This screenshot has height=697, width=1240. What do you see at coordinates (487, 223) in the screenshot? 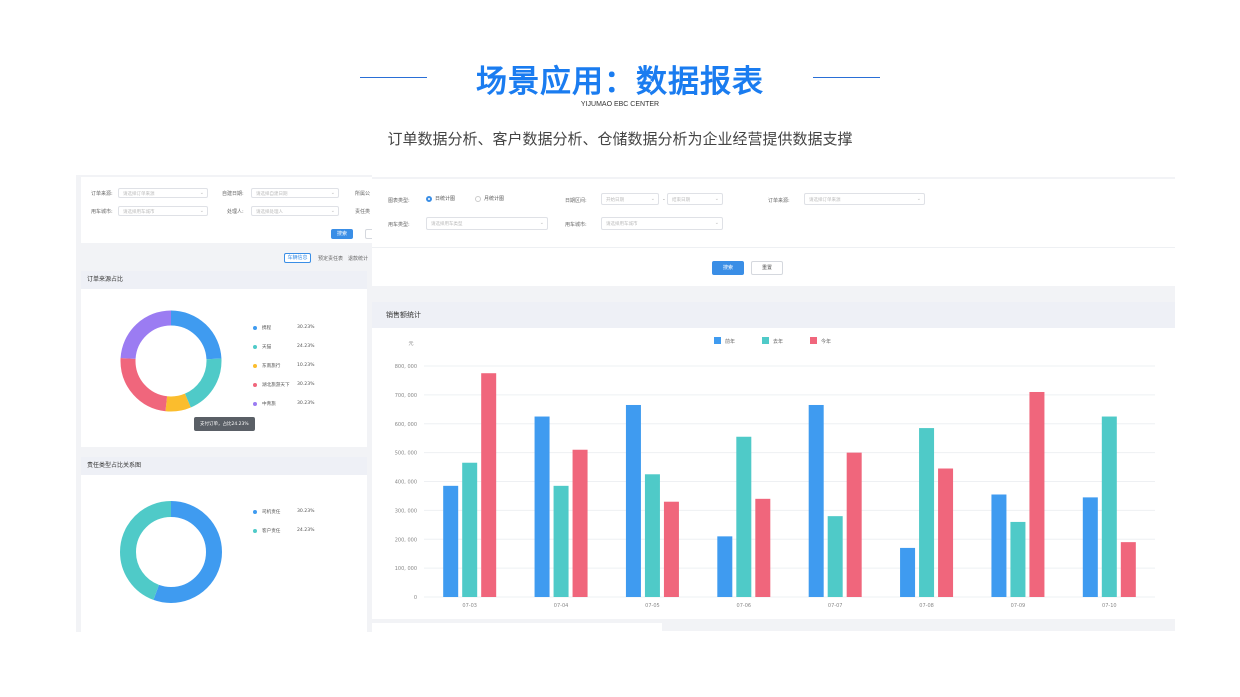
I see `car-type-select: 请选择用车类型 ⌄` at bounding box center [487, 223].